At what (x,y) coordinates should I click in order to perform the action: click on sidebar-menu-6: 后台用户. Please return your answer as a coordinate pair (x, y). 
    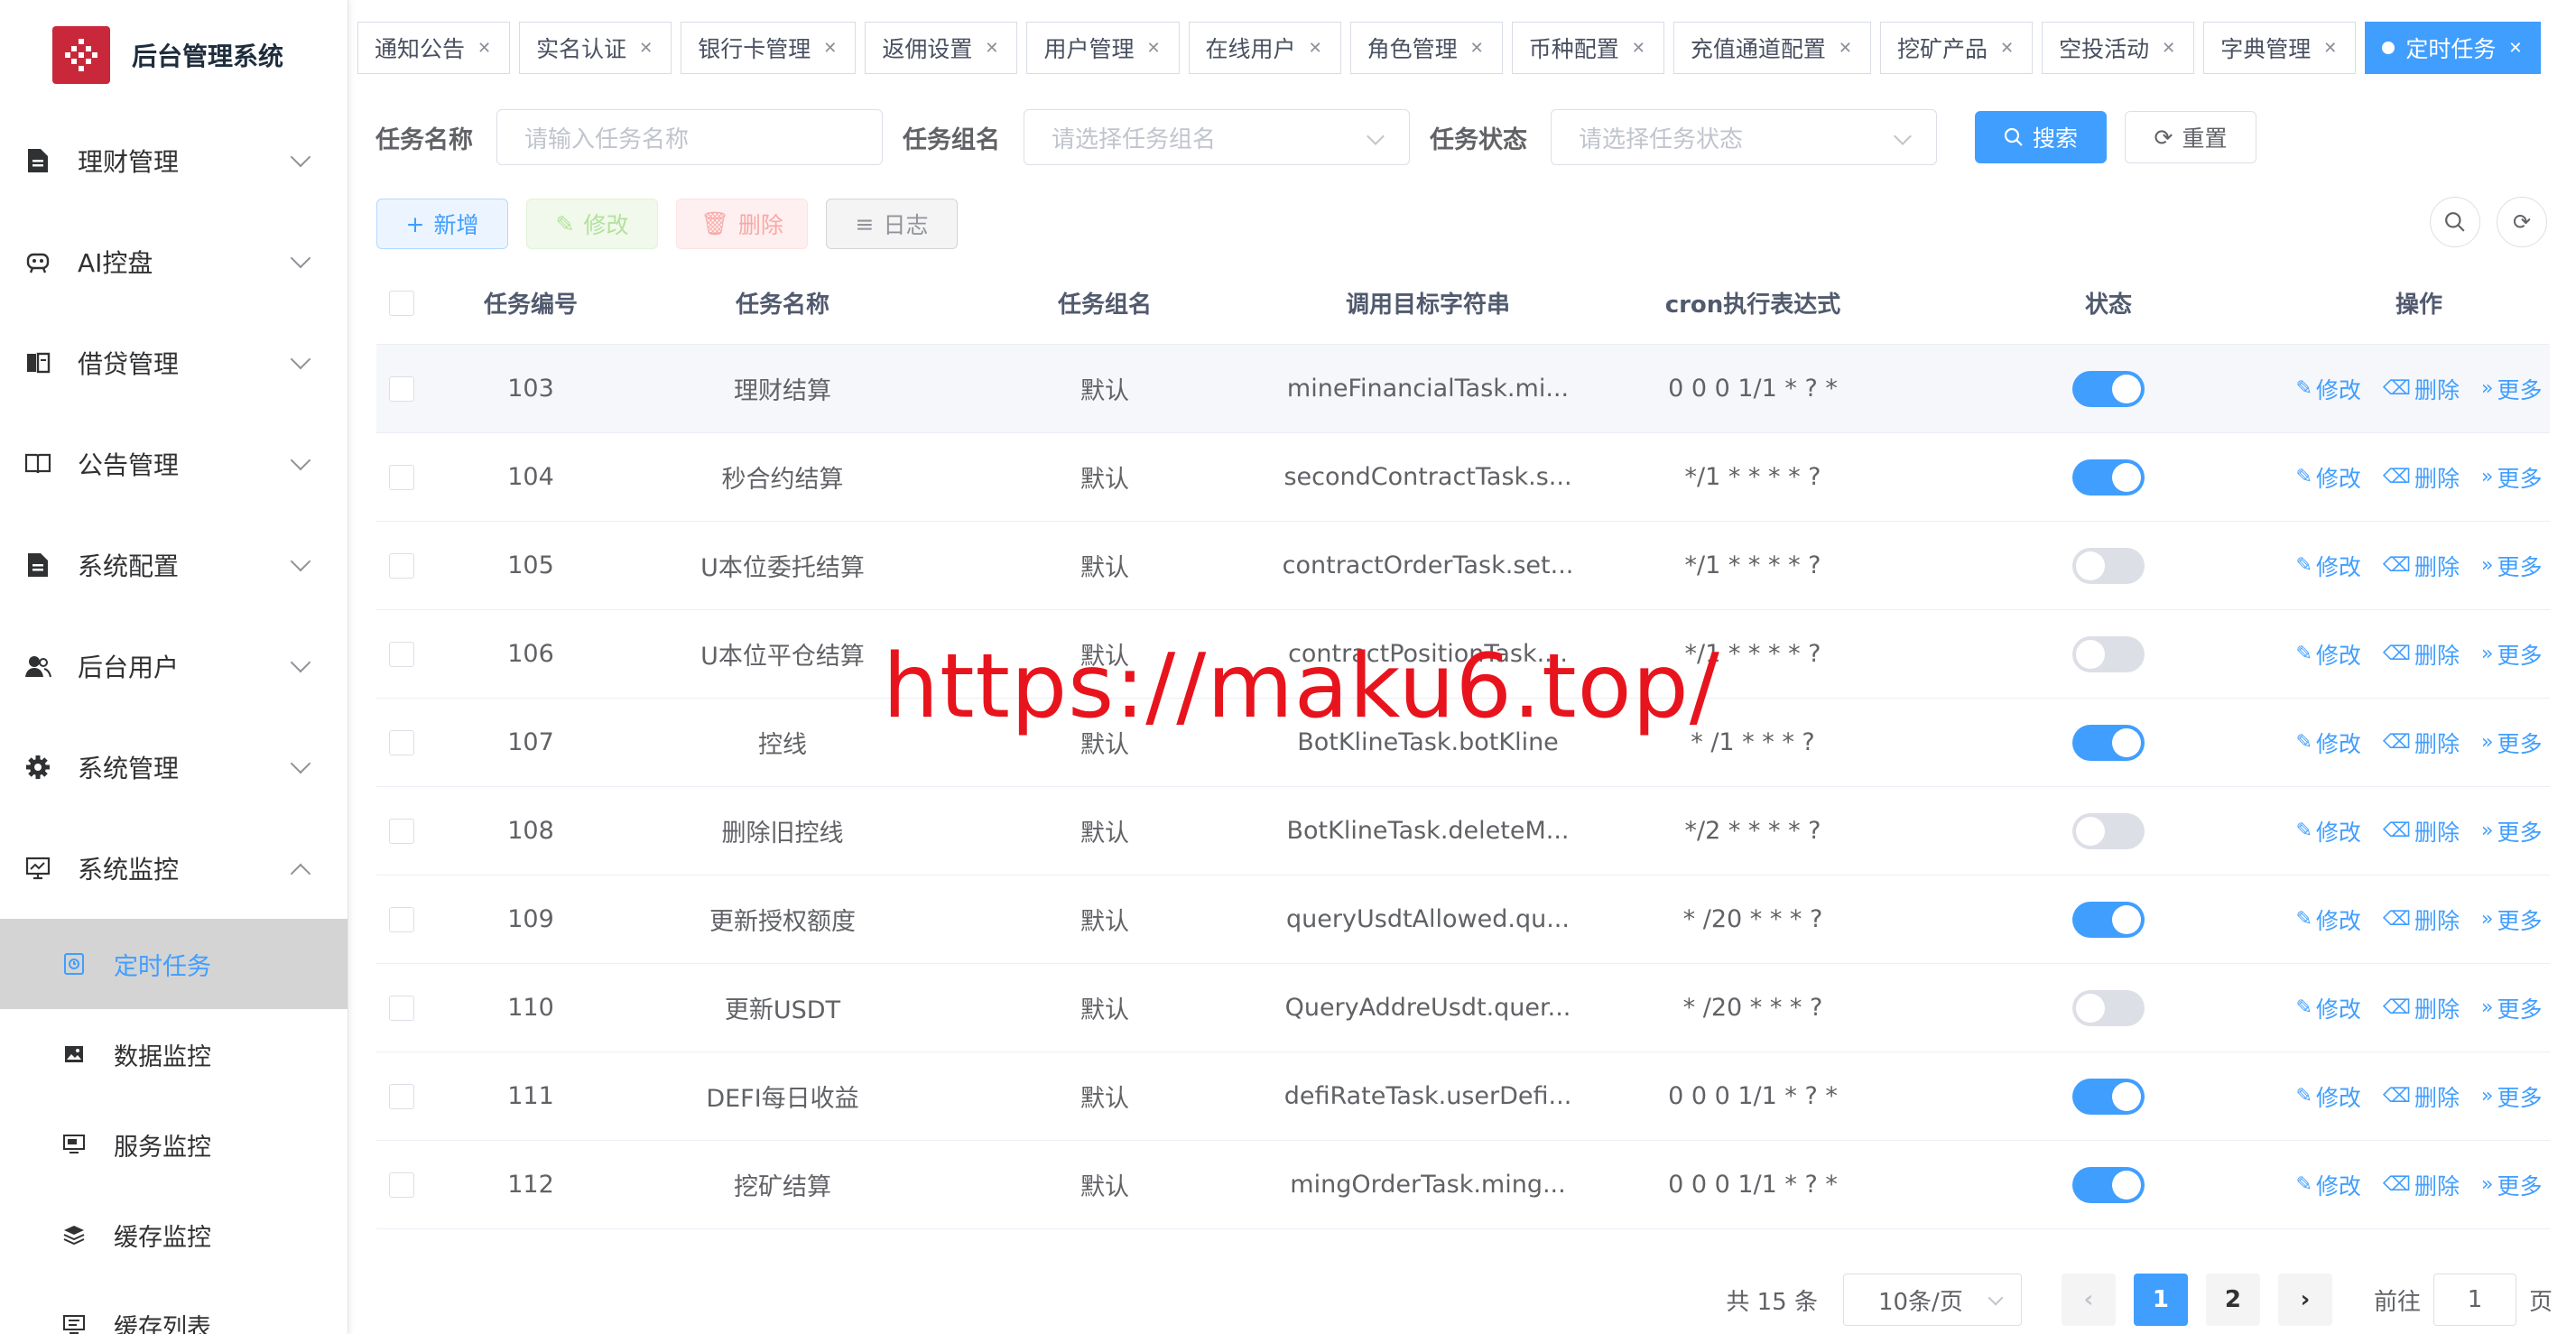
    Looking at the image, I should click on (173, 666).